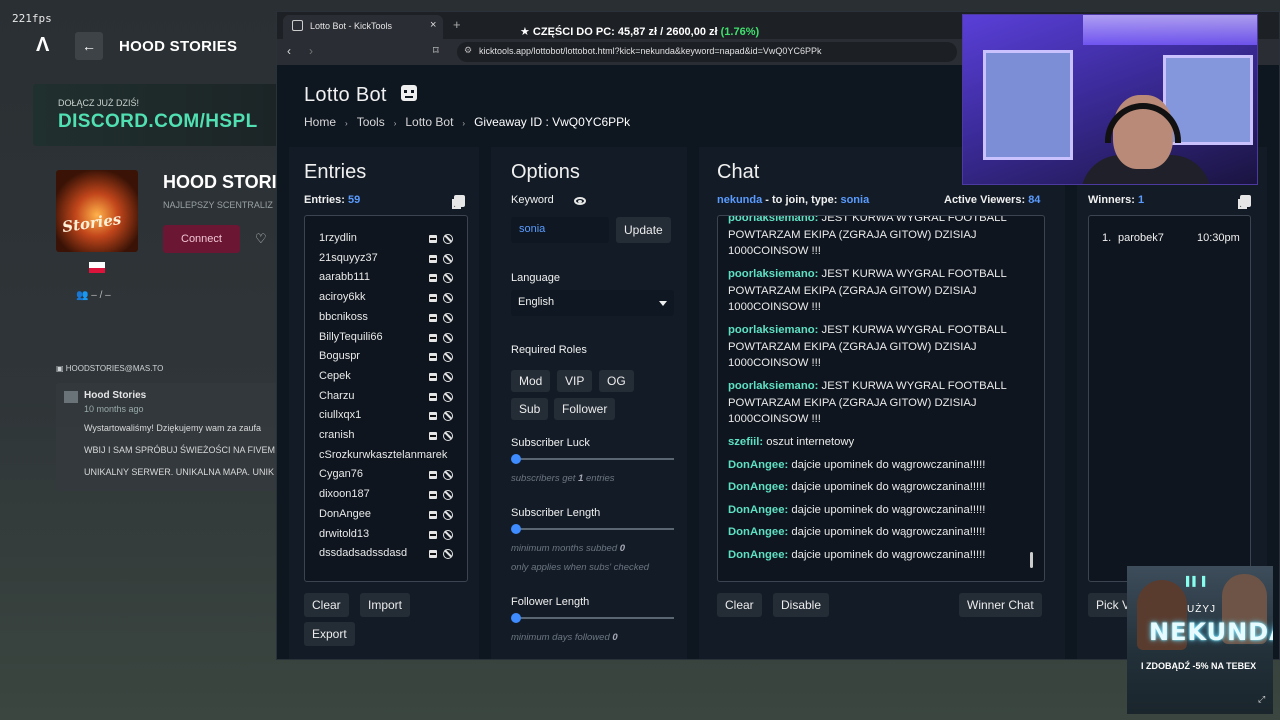 The image size is (1280, 720). What do you see at coordinates (429, 122) in the screenshot?
I see `breadcrumb-lotto-bot: Lotto Bot` at bounding box center [429, 122].